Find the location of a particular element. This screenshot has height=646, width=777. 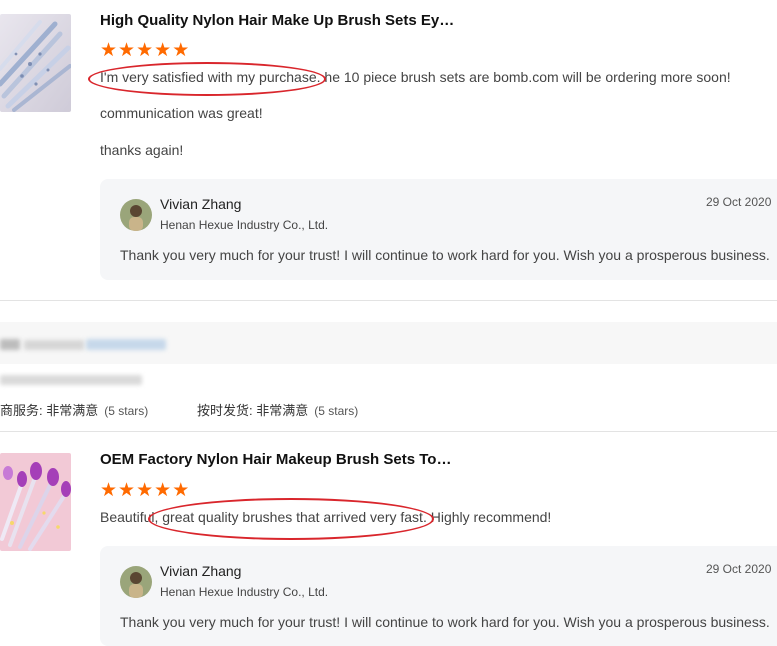

service-rating-label: 商服务: 非常满意 is located at coordinates (49, 410).